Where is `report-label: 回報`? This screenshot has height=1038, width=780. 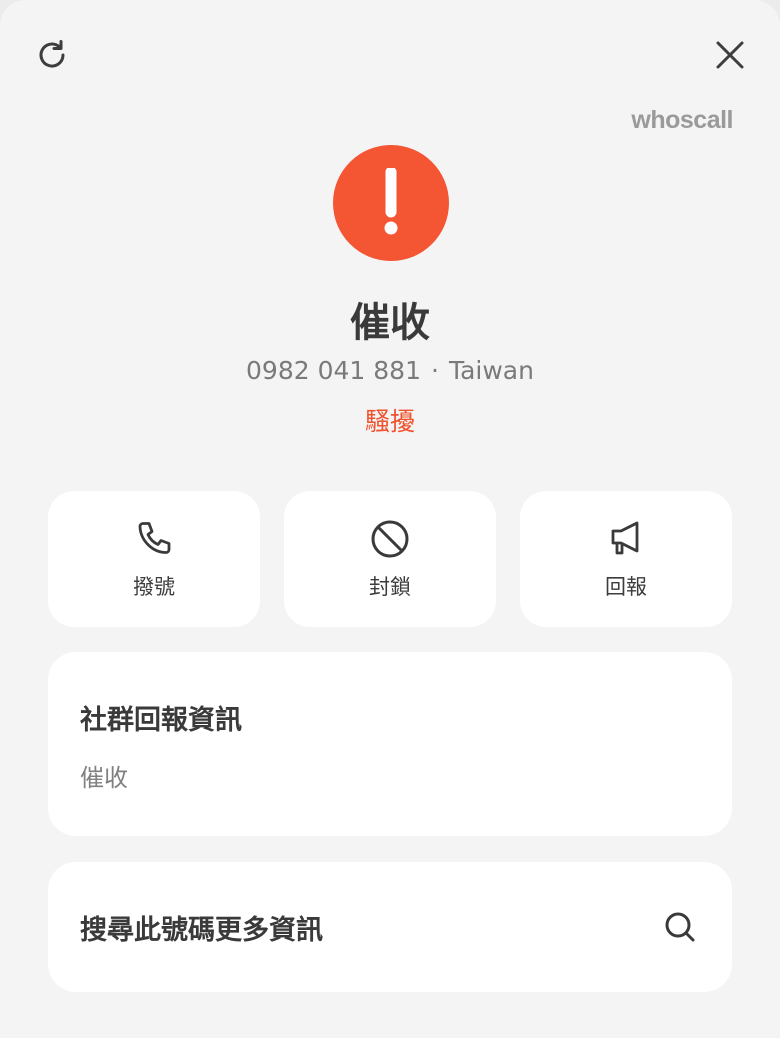
report-label: 回報 is located at coordinates (626, 587).